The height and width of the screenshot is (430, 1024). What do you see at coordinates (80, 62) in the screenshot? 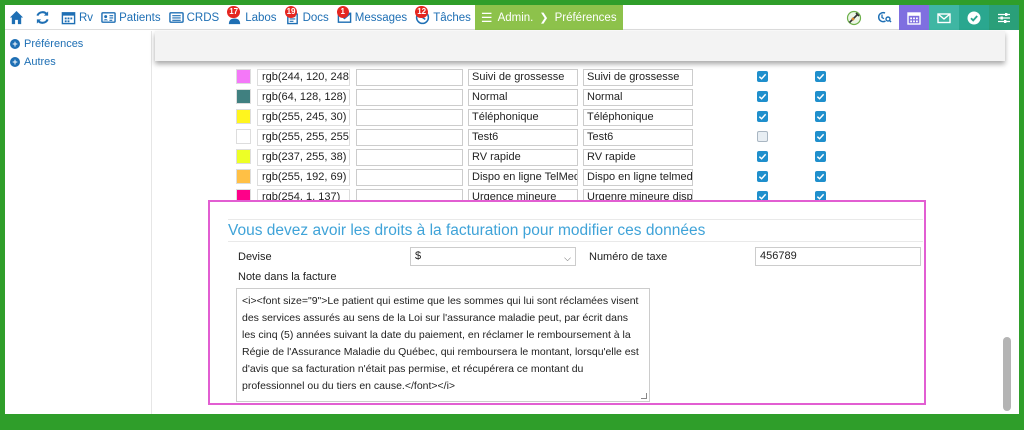
I see `sidebar-item-autres: + Autres` at bounding box center [80, 62].